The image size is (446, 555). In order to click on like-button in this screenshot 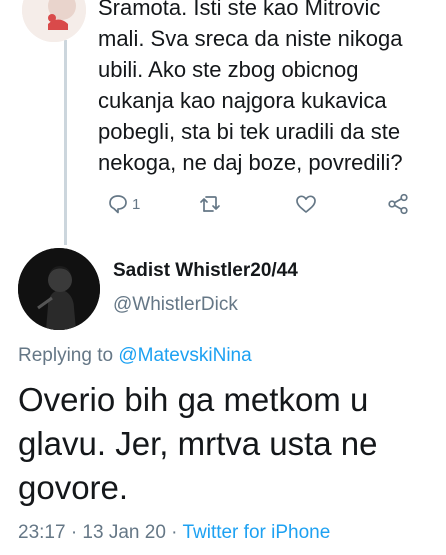, I will do `click(306, 204)`.